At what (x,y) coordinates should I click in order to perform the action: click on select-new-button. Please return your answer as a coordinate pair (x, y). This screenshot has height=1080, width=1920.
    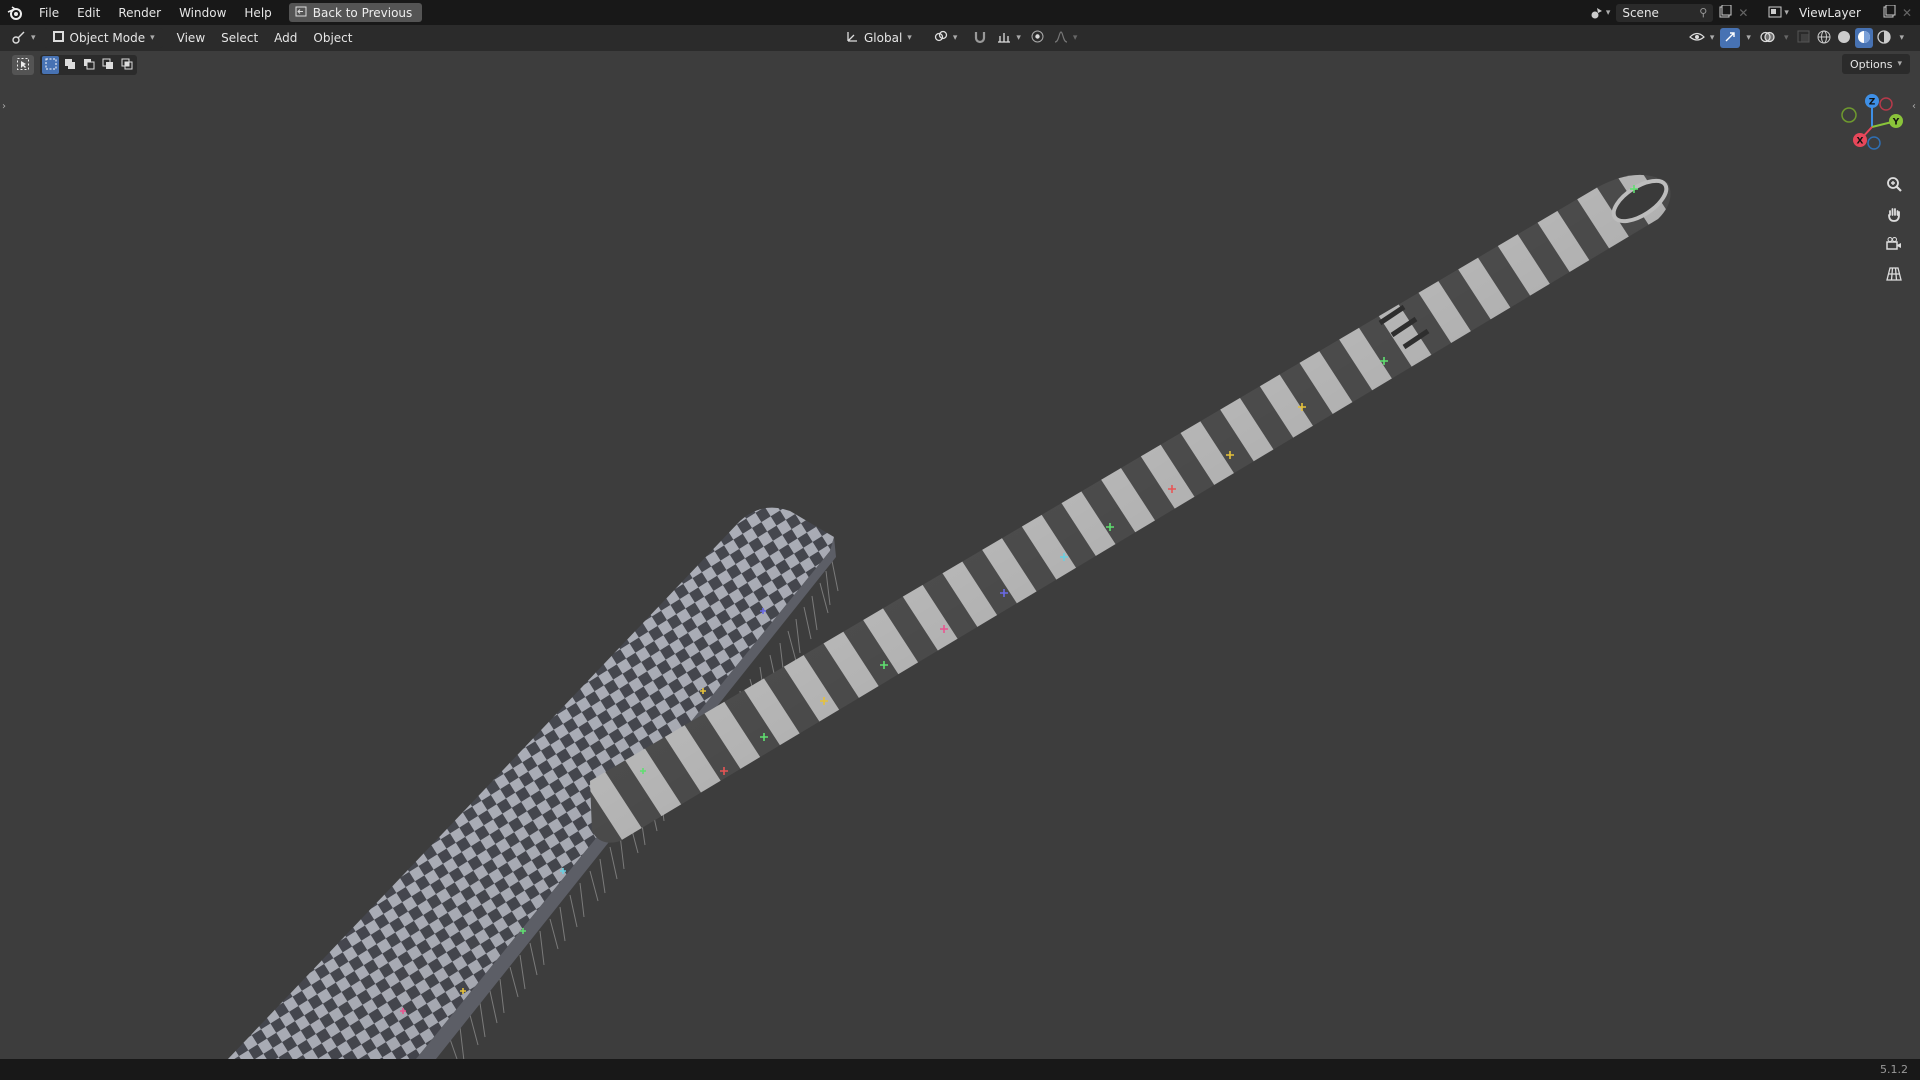
    Looking at the image, I should click on (50, 65).